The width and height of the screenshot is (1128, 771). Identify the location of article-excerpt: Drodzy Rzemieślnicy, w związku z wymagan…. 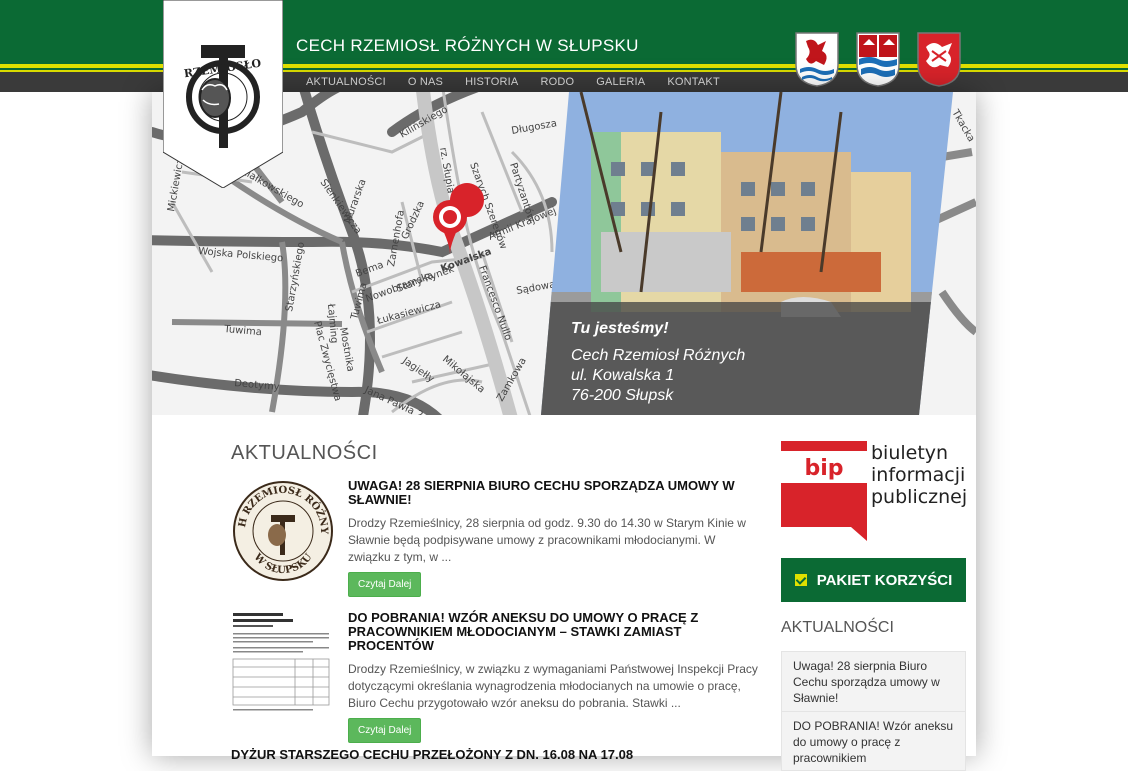
(553, 686).